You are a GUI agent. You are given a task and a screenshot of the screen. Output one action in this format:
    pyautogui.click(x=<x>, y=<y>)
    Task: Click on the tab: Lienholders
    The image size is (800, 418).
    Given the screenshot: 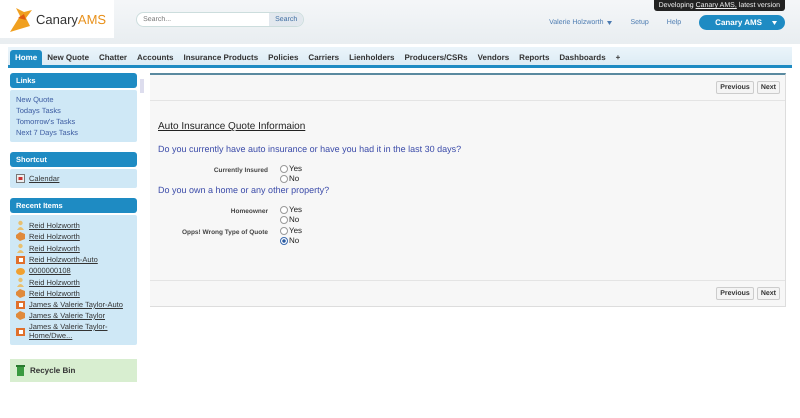 What is the action you would take?
    pyautogui.click(x=372, y=57)
    